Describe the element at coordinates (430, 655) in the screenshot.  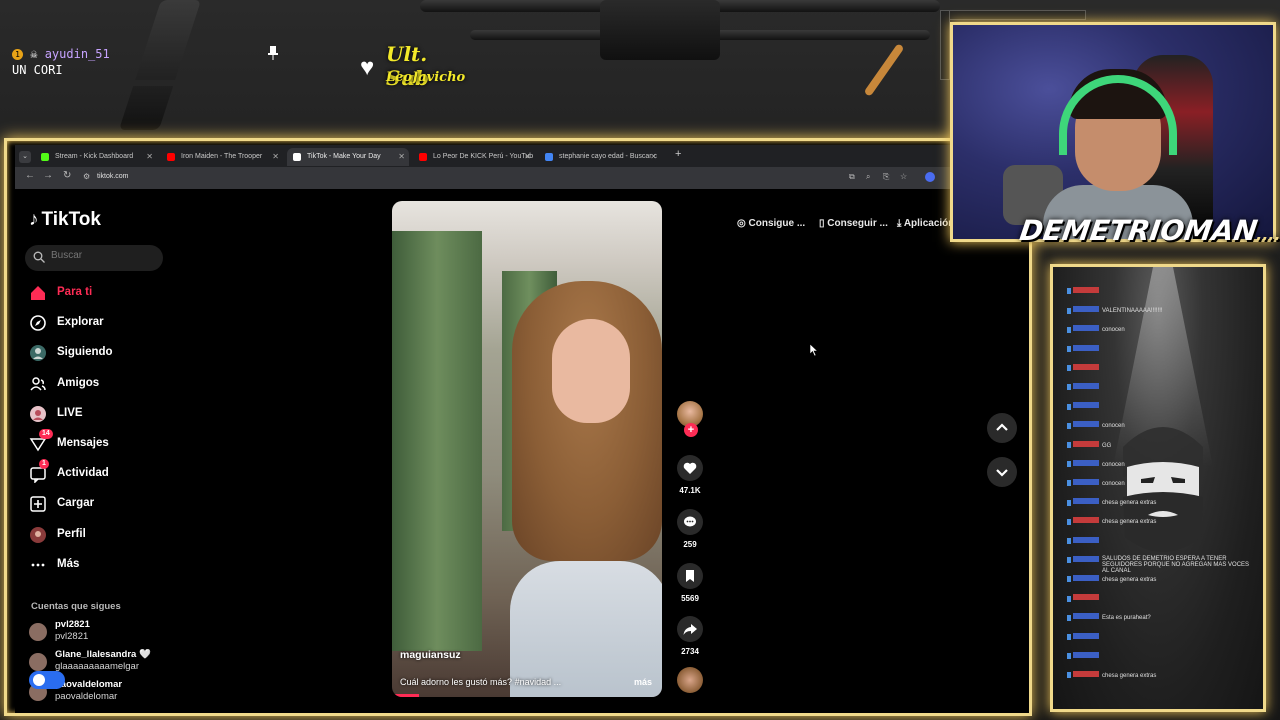
I see `video-author: maguiansuz` at that location.